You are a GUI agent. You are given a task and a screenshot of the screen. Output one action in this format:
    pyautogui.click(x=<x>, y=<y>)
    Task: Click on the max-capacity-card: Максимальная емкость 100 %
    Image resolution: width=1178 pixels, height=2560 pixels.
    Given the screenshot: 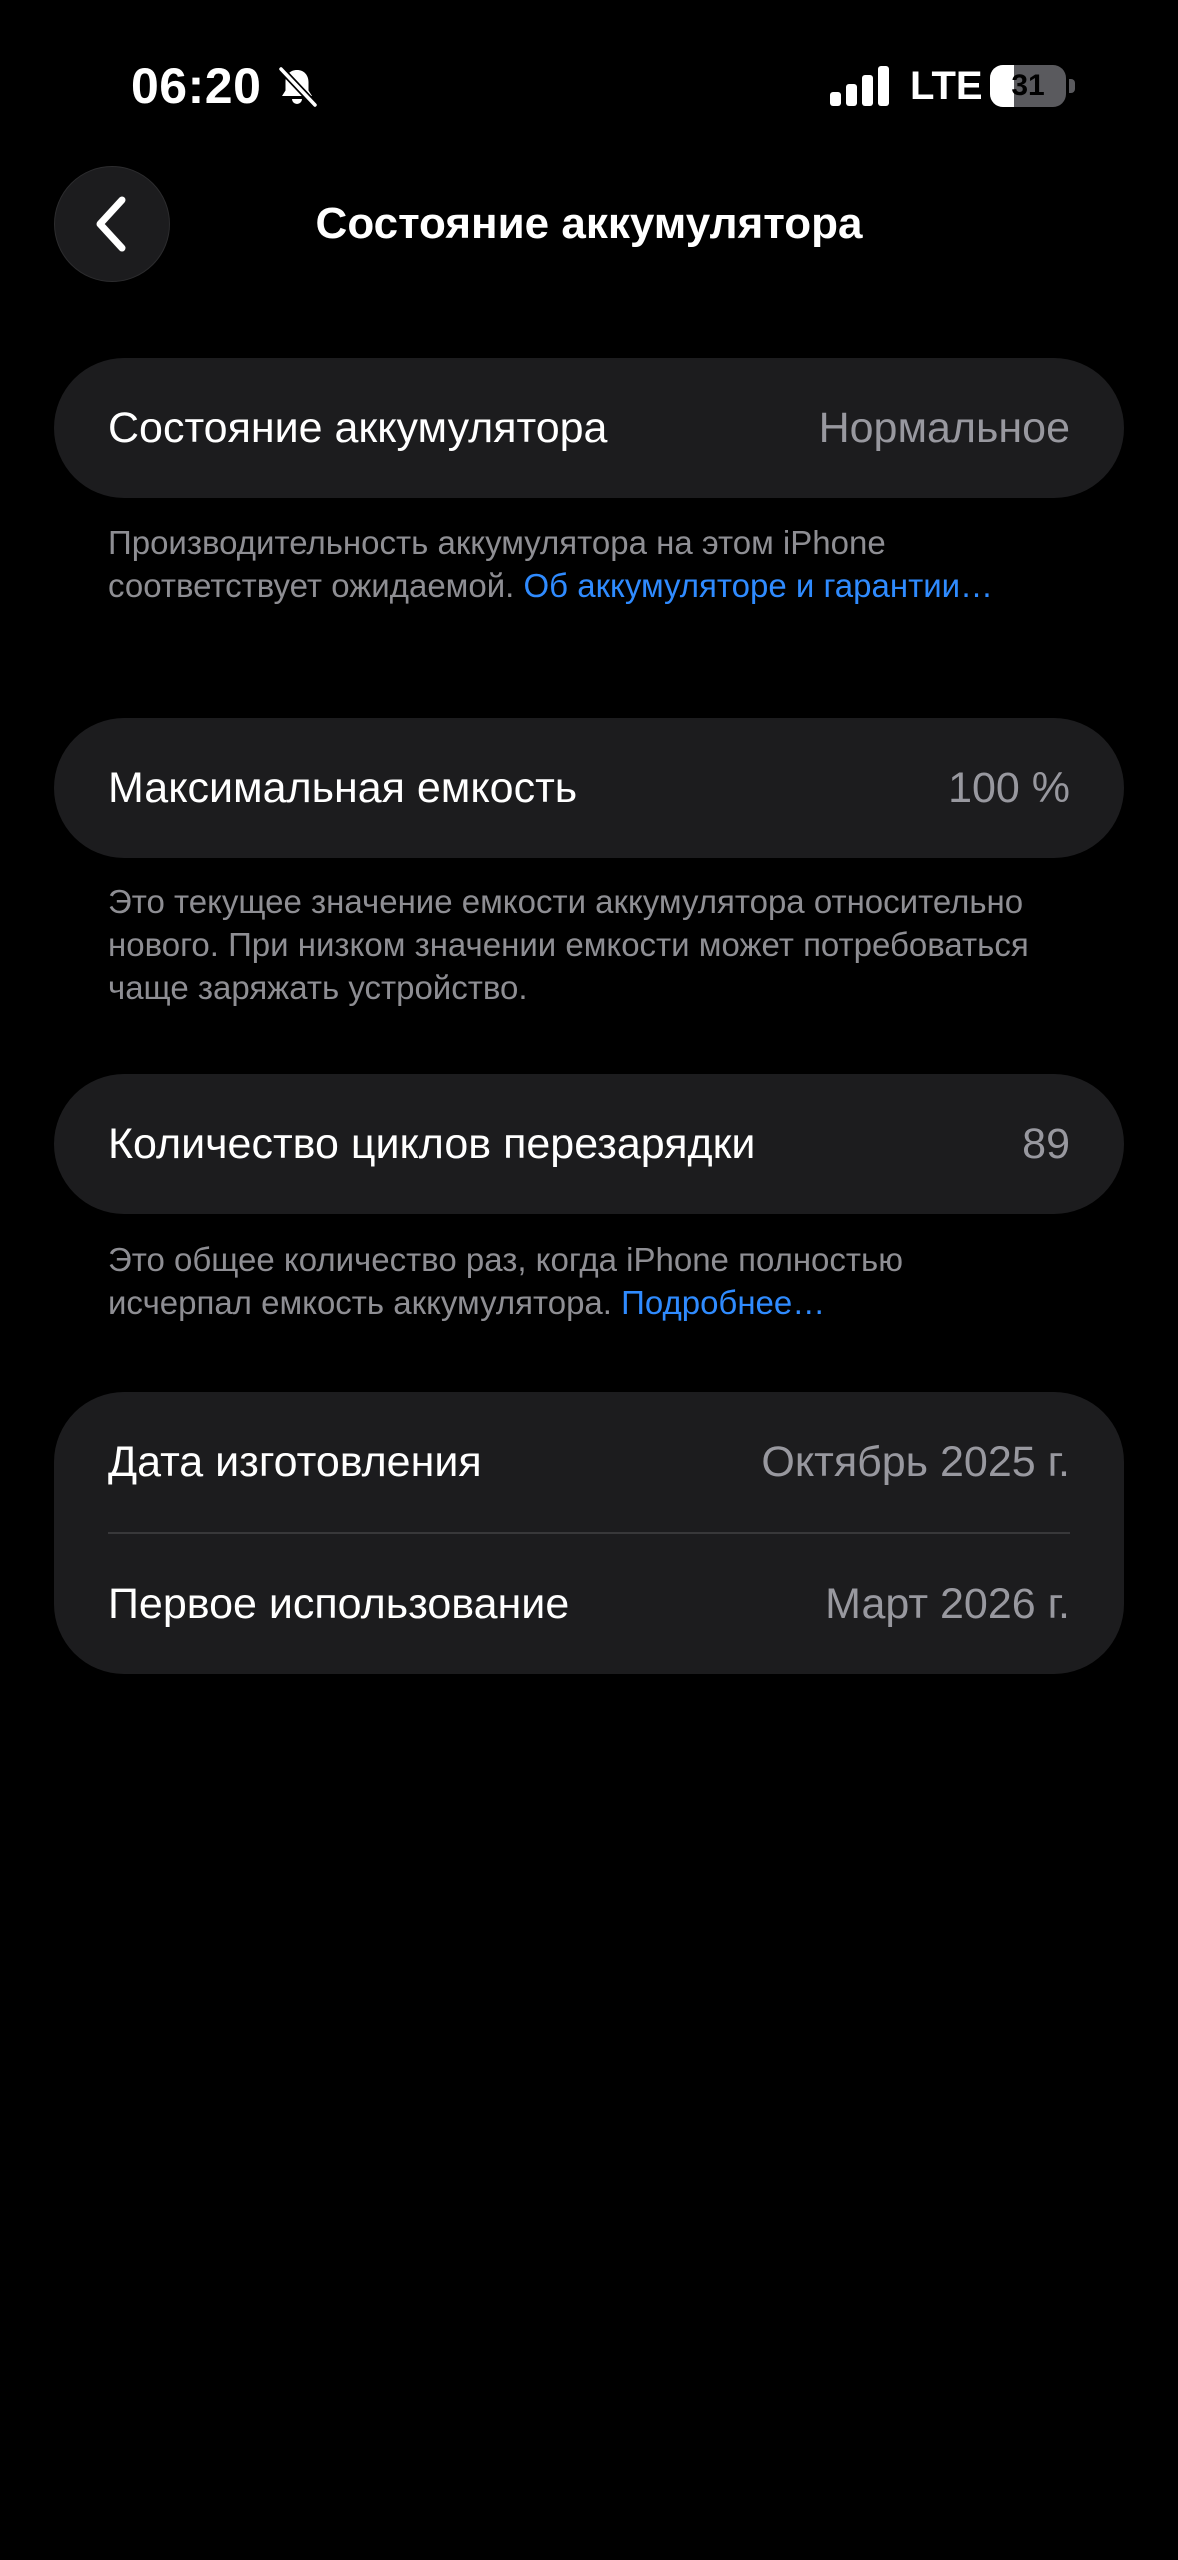 What is the action you would take?
    pyautogui.click(x=589, y=788)
    